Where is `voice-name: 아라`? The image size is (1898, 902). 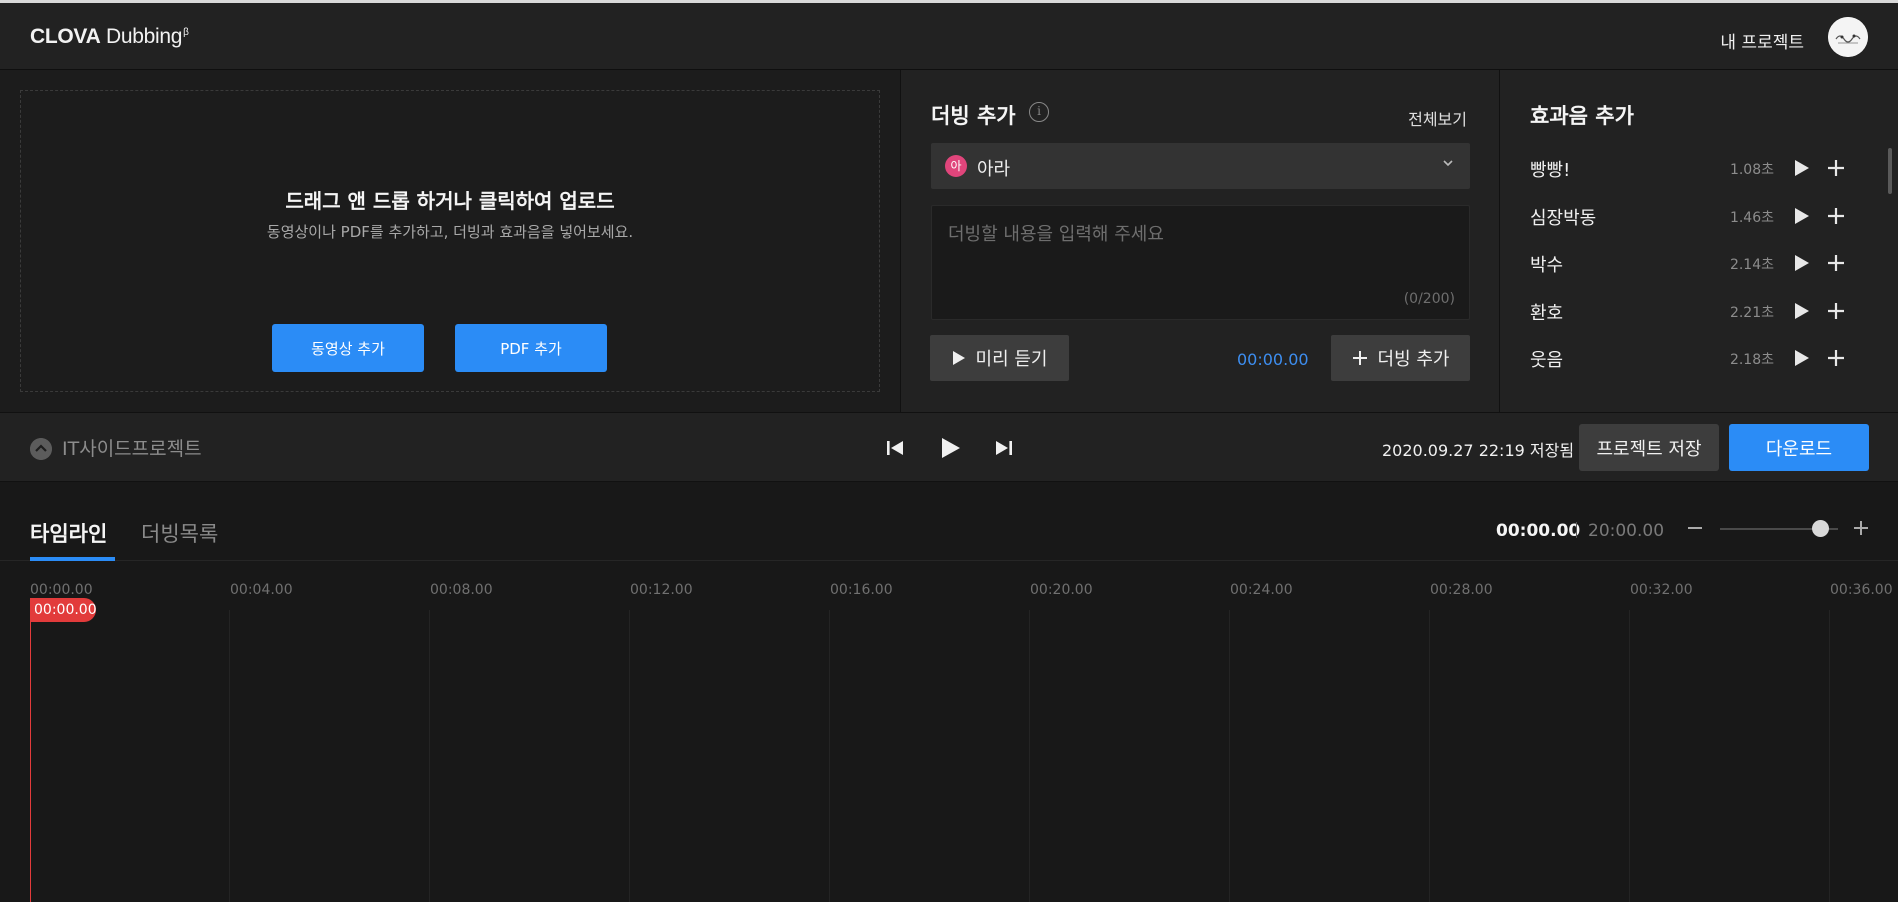 voice-name: 아라 is located at coordinates (994, 169).